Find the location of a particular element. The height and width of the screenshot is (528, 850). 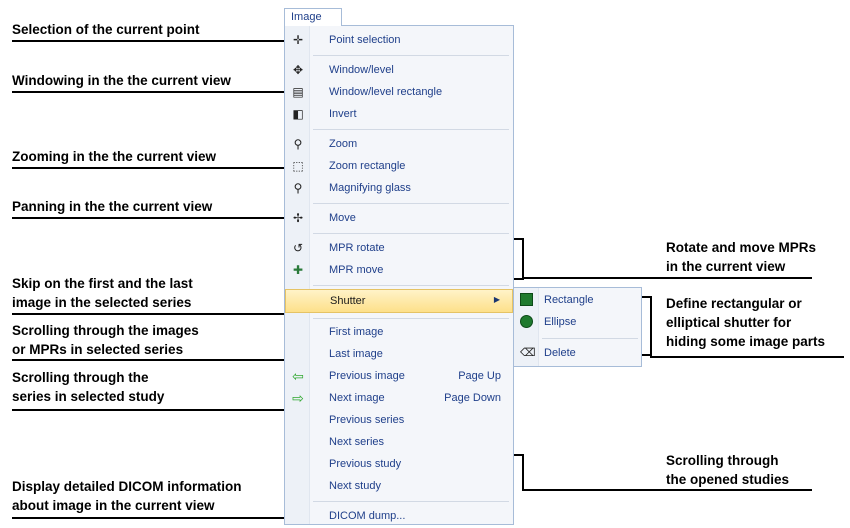

submenu-arrow-icon: ▶ is located at coordinates (496, 299).